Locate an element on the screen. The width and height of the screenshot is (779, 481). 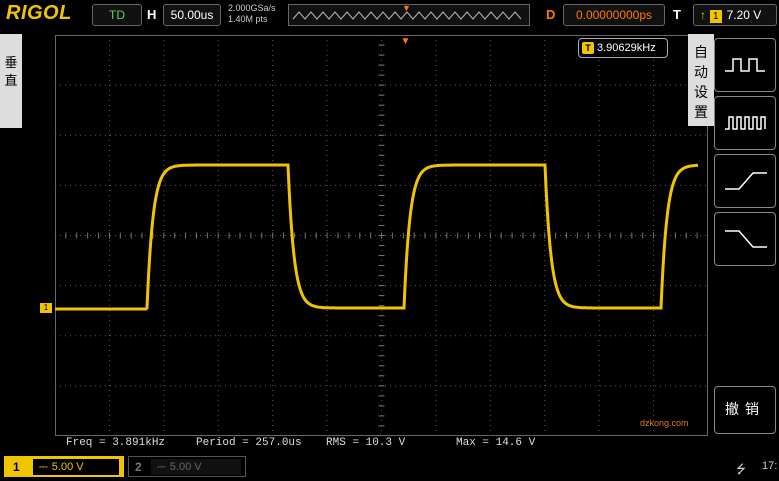
undo-button: 撤销 is located at coordinates (745, 410).